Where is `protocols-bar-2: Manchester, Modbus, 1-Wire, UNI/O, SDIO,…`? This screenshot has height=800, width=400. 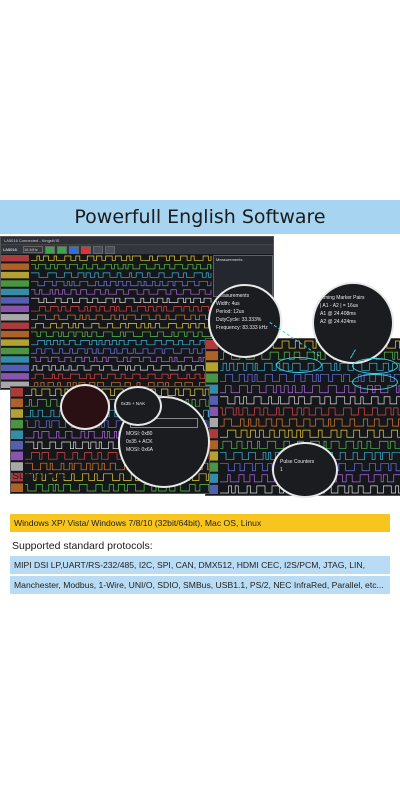 protocols-bar-2: Manchester, Modbus, 1-Wire, UNI/O, SDIO,… is located at coordinates (200, 585).